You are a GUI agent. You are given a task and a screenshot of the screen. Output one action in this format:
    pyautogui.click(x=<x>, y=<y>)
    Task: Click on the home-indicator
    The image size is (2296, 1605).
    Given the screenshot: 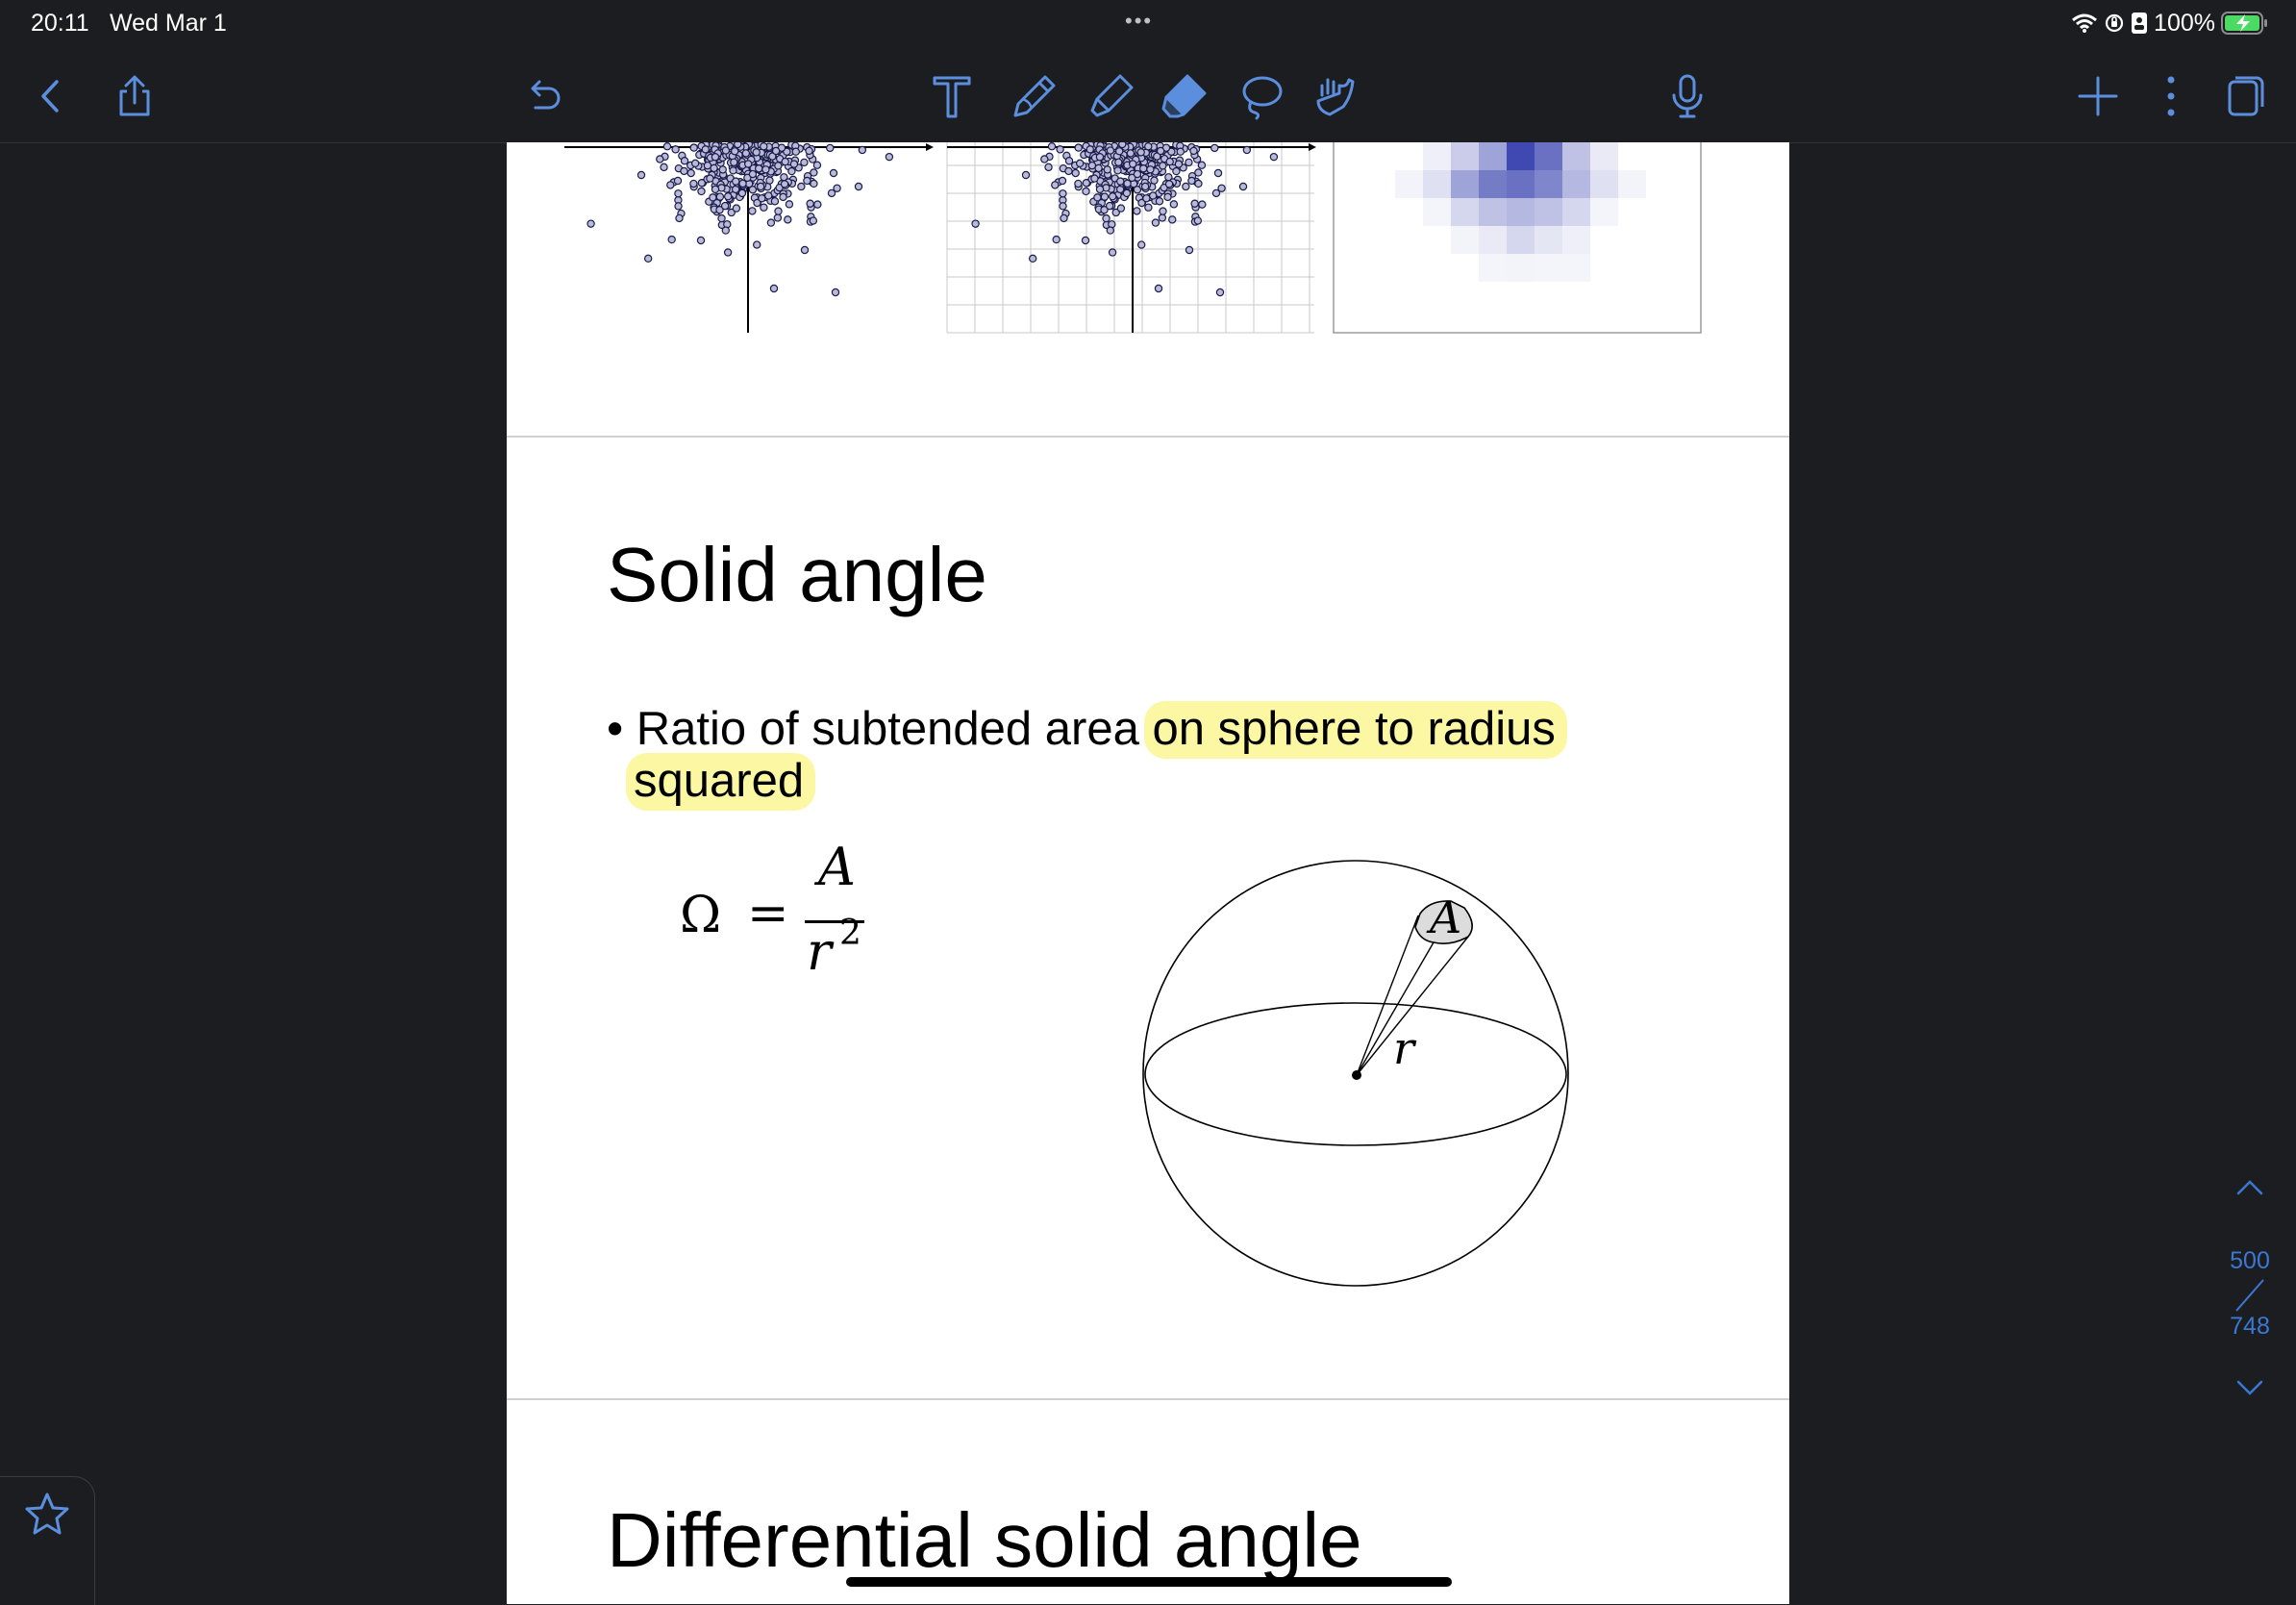 What is the action you would take?
    pyautogui.click(x=1149, y=1582)
    